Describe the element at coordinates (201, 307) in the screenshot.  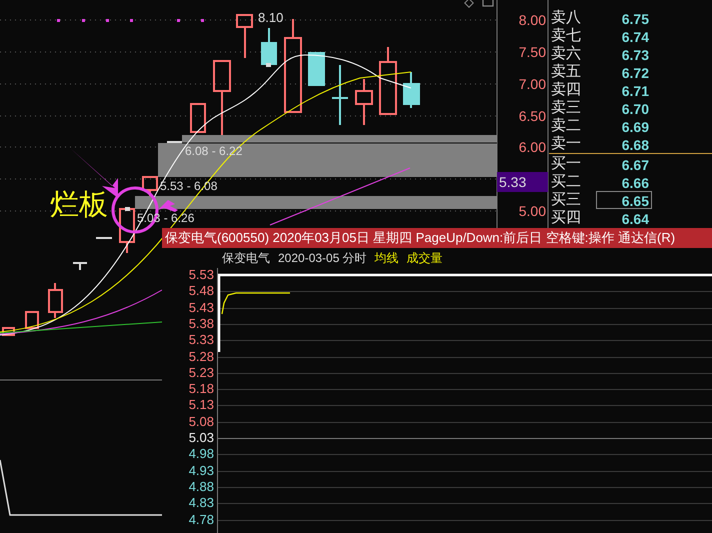
I see `price-axis-label: 5.43` at that location.